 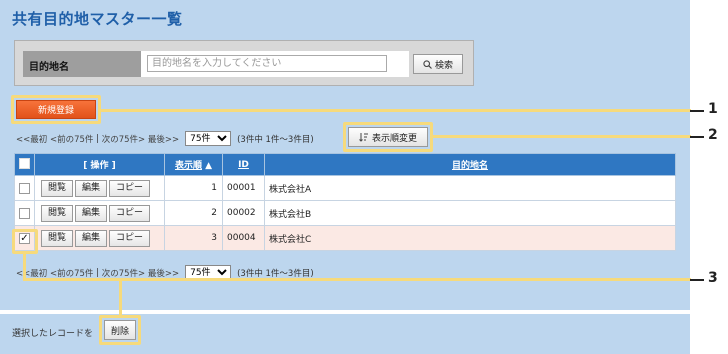 I want to click on header-id: ID, so click(x=243, y=164).